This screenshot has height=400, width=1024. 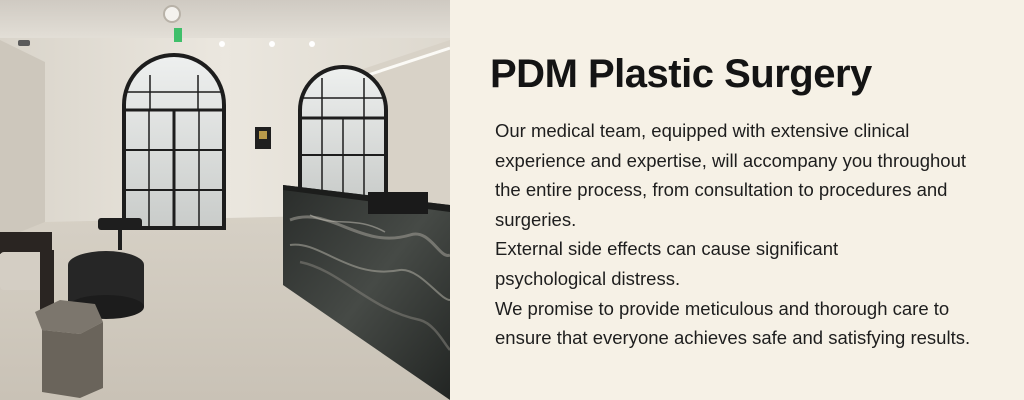 I want to click on exit-sign, so click(x=178, y=35).